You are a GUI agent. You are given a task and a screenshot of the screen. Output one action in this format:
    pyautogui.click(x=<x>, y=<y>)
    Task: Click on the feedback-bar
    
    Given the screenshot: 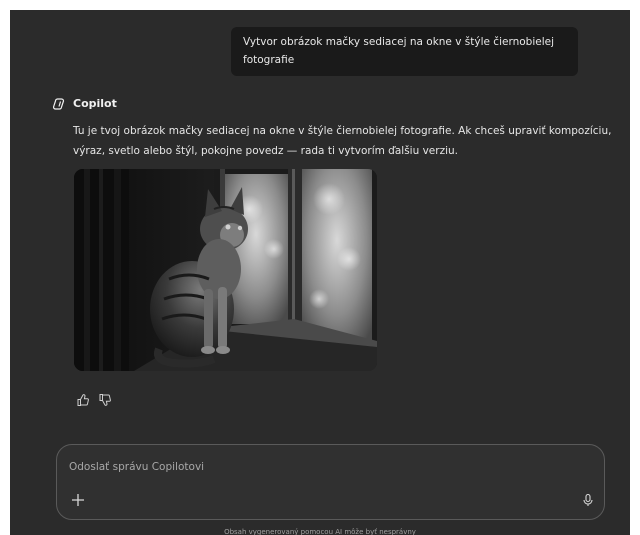 What is the action you would take?
    pyautogui.click(x=94, y=399)
    